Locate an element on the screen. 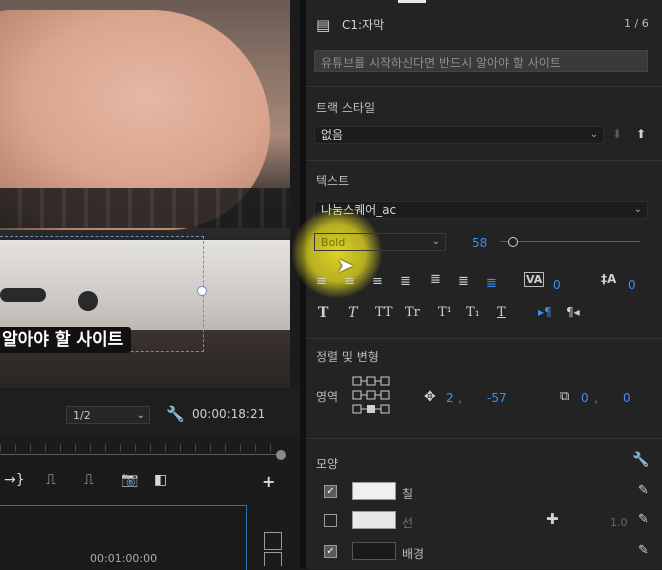  align-center-icon: ≡ is located at coordinates (349, 281).